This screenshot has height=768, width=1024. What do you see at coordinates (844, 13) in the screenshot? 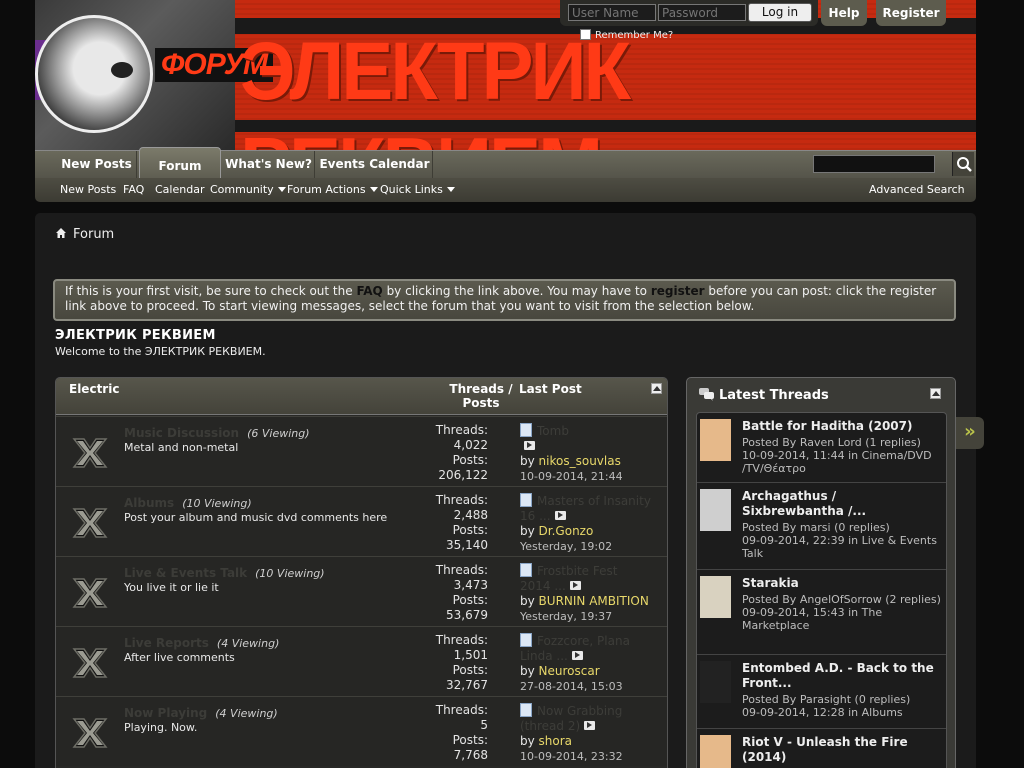
I see `help-button: Help` at bounding box center [844, 13].